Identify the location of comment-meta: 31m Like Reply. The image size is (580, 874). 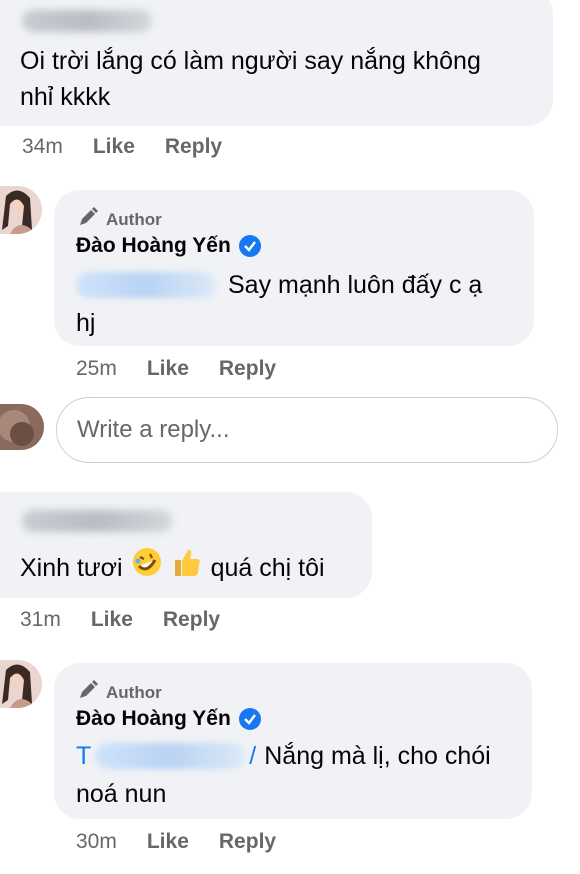
(120, 620).